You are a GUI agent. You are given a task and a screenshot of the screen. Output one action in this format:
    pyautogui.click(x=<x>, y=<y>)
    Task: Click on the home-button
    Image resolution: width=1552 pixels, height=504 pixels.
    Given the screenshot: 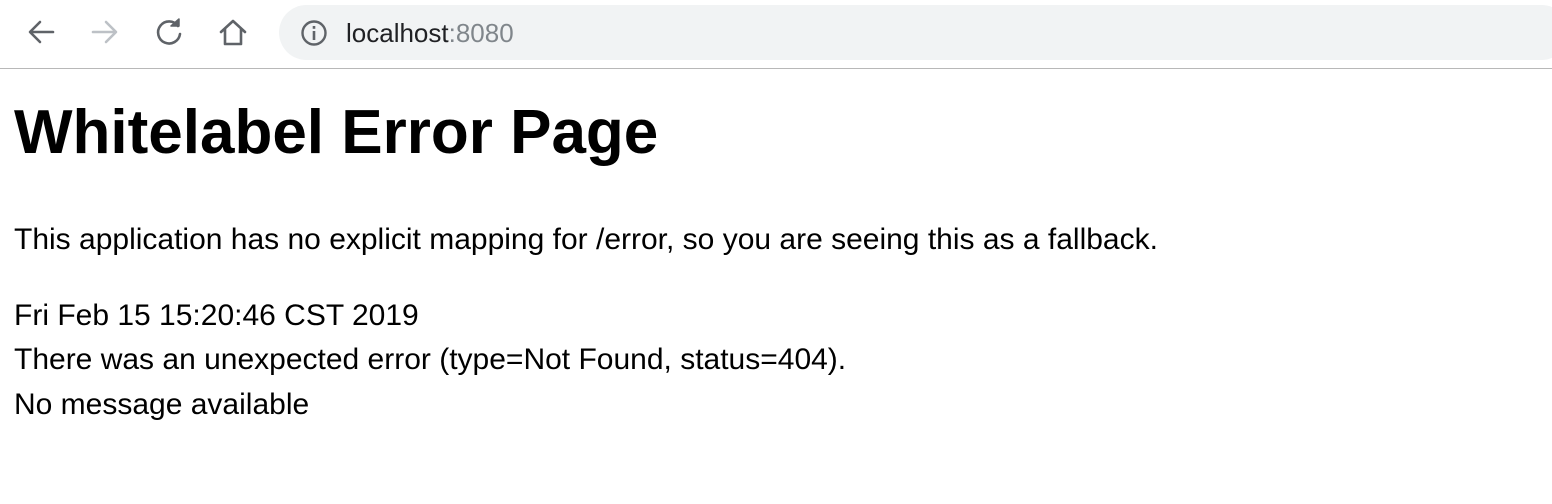 What is the action you would take?
    pyautogui.click(x=233, y=32)
    